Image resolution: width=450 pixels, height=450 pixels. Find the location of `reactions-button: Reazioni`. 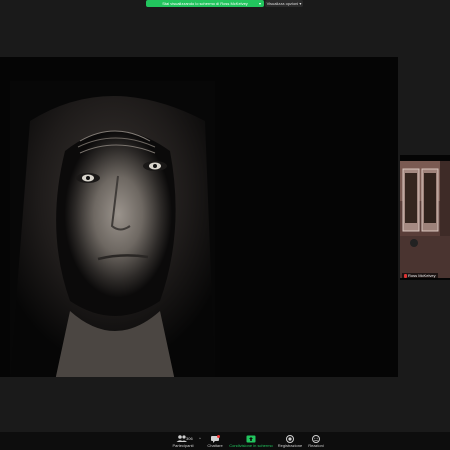

reactions-button: Reazioni is located at coordinates (316, 441).